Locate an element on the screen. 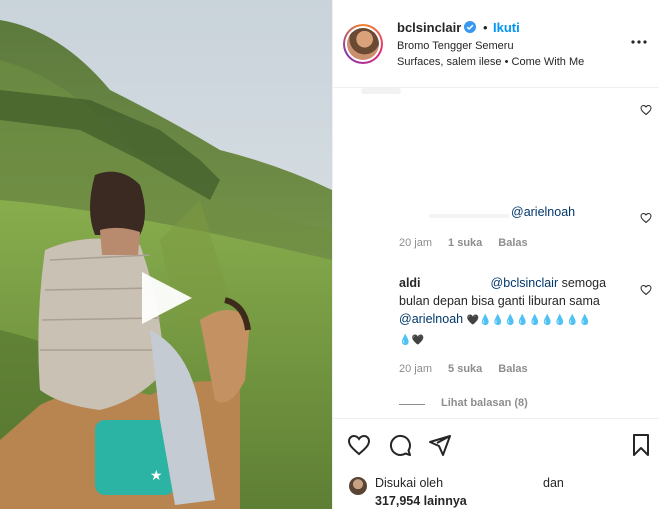 Image resolution: width=659 pixels, height=509 pixels. like-heart-icon is located at coordinates (359, 445).